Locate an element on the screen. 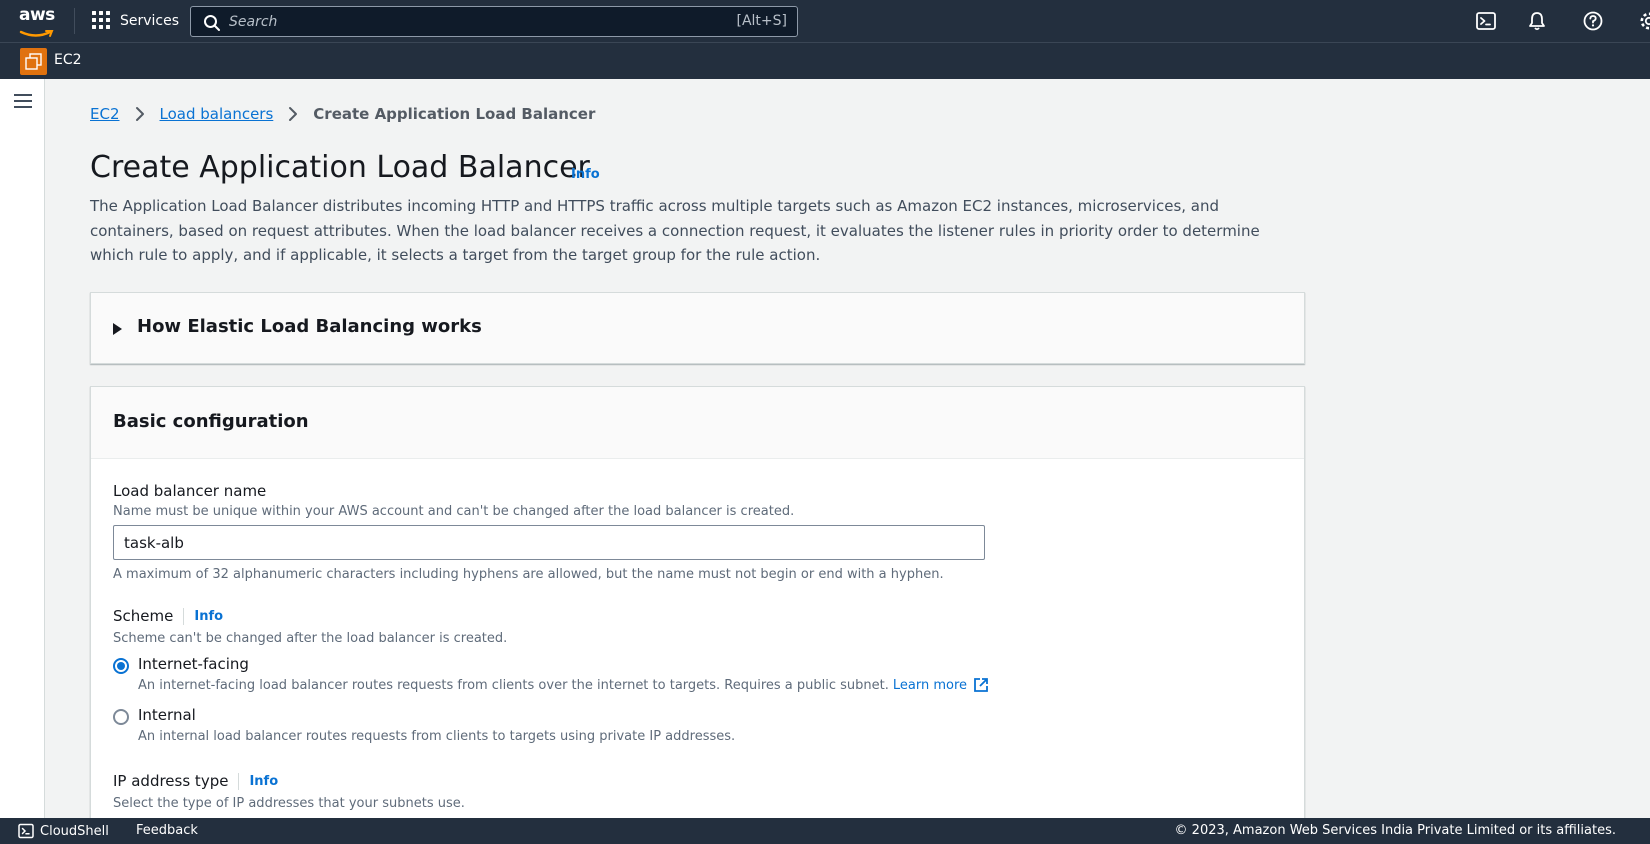  search-icon is located at coordinates (212, 23).